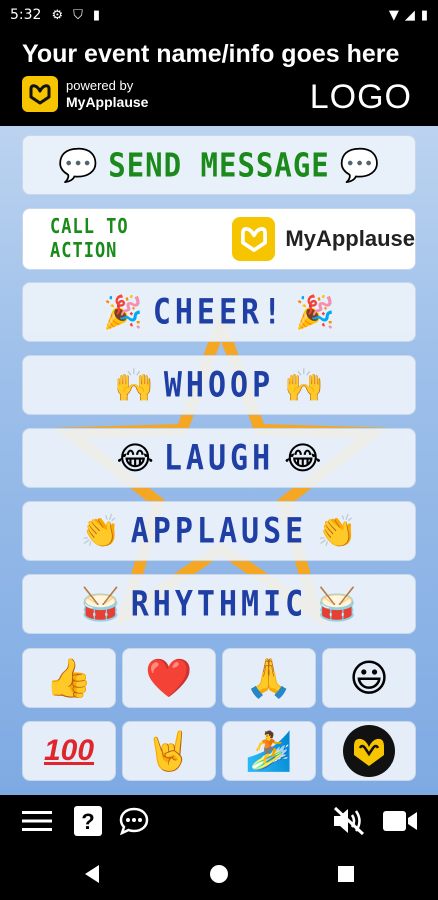 Image resolution: width=438 pixels, height=900 pixels. I want to click on call-to-action-button: CALL TO ACTION MyApplause, so click(219, 239).